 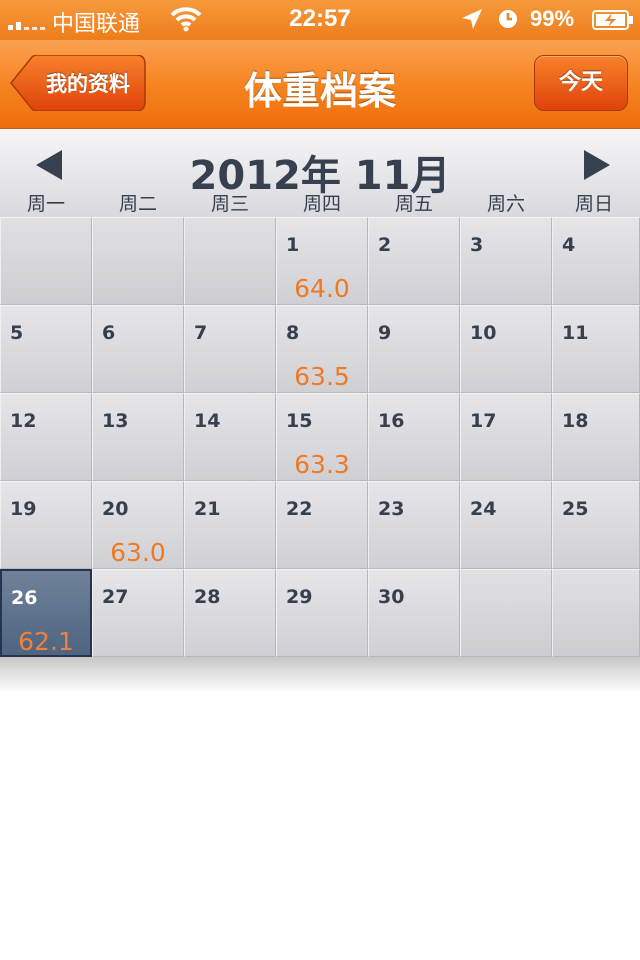 What do you see at coordinates (322, 376) in the screenshot?
I see `weight-value: 63.5` at bounding box center [322, 376].